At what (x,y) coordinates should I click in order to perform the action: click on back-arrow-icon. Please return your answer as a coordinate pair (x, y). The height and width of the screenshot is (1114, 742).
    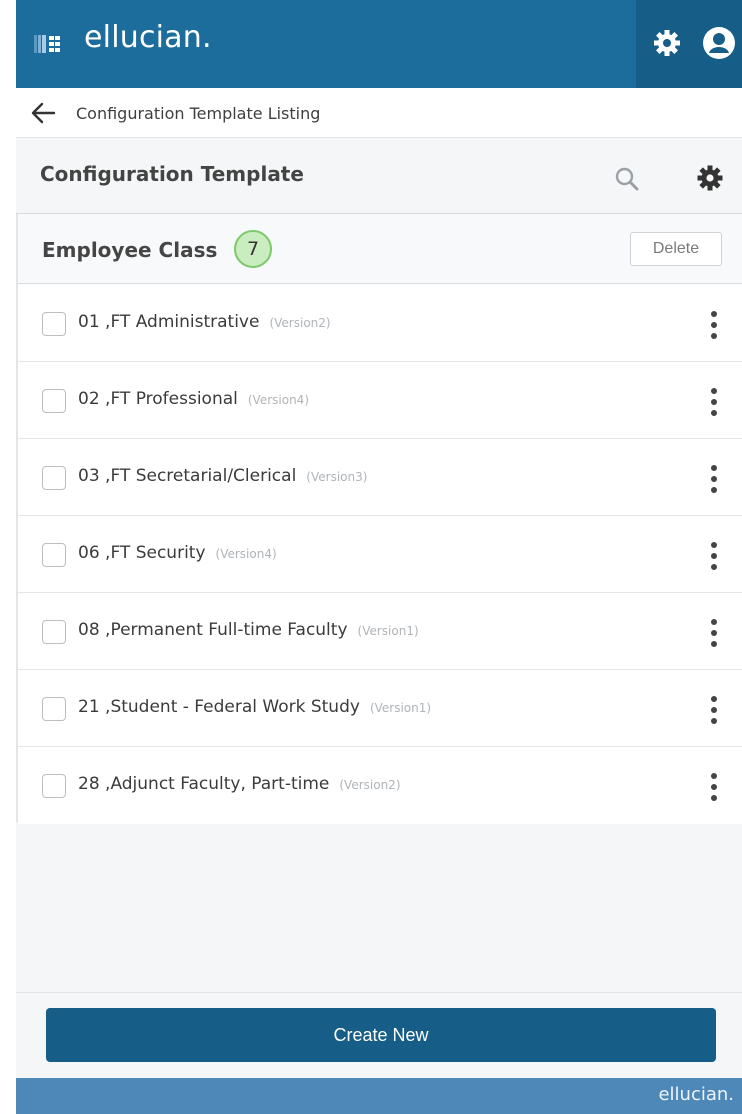
    Looking at the image, I should click on (43, 113).